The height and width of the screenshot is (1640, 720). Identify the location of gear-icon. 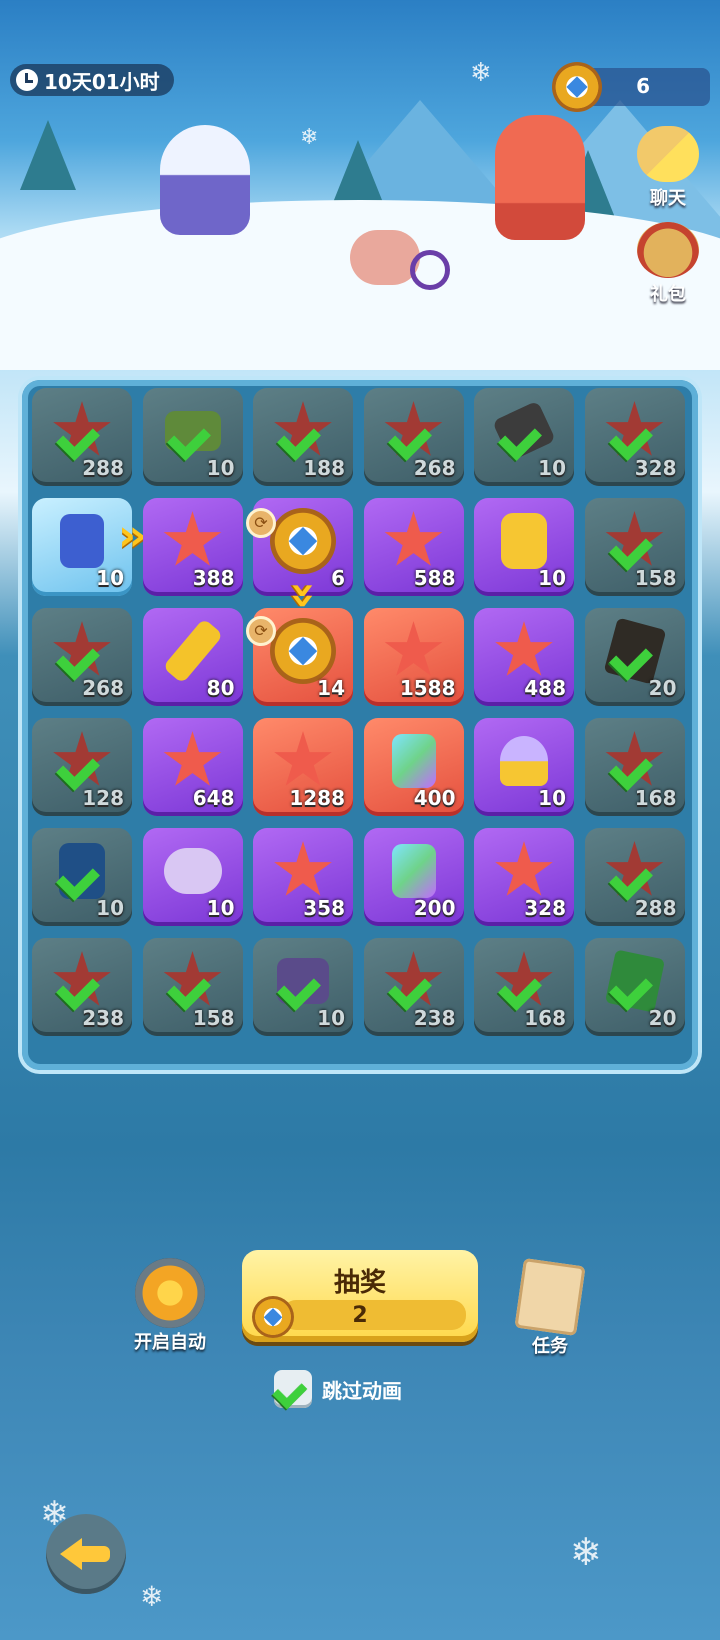
(170, 1293).